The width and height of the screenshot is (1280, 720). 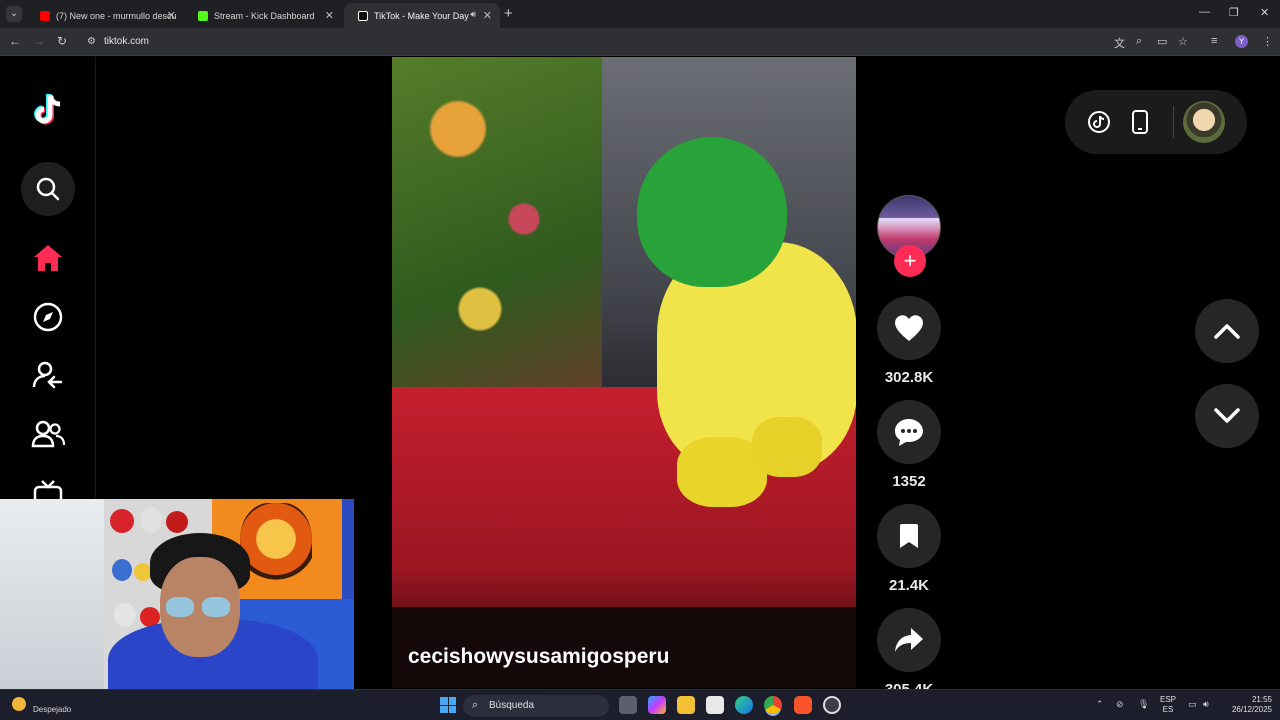 I want to click on like-button, so click(x=909, y=328).